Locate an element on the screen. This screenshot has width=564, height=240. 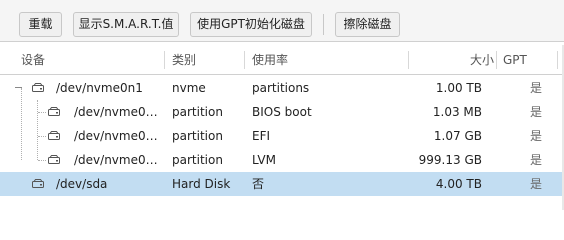
column-header-size: 大小 is located at coordinates (453, 60).